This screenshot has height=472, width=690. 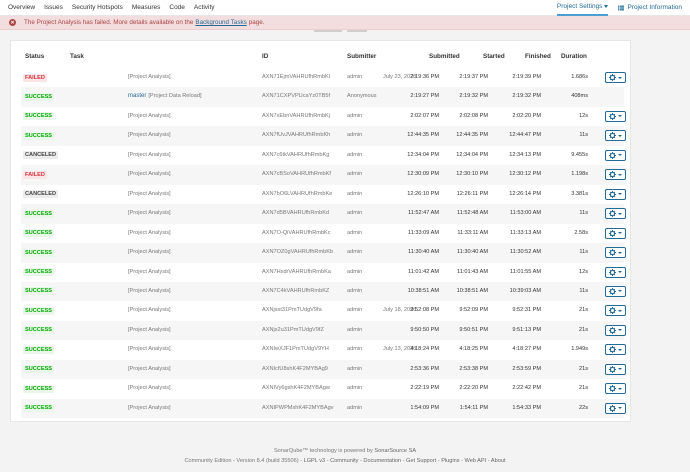 What do you see at coordinates (583, 115) in the screenshot?
I see `duration: 12s` at bounding box center [583, 115].